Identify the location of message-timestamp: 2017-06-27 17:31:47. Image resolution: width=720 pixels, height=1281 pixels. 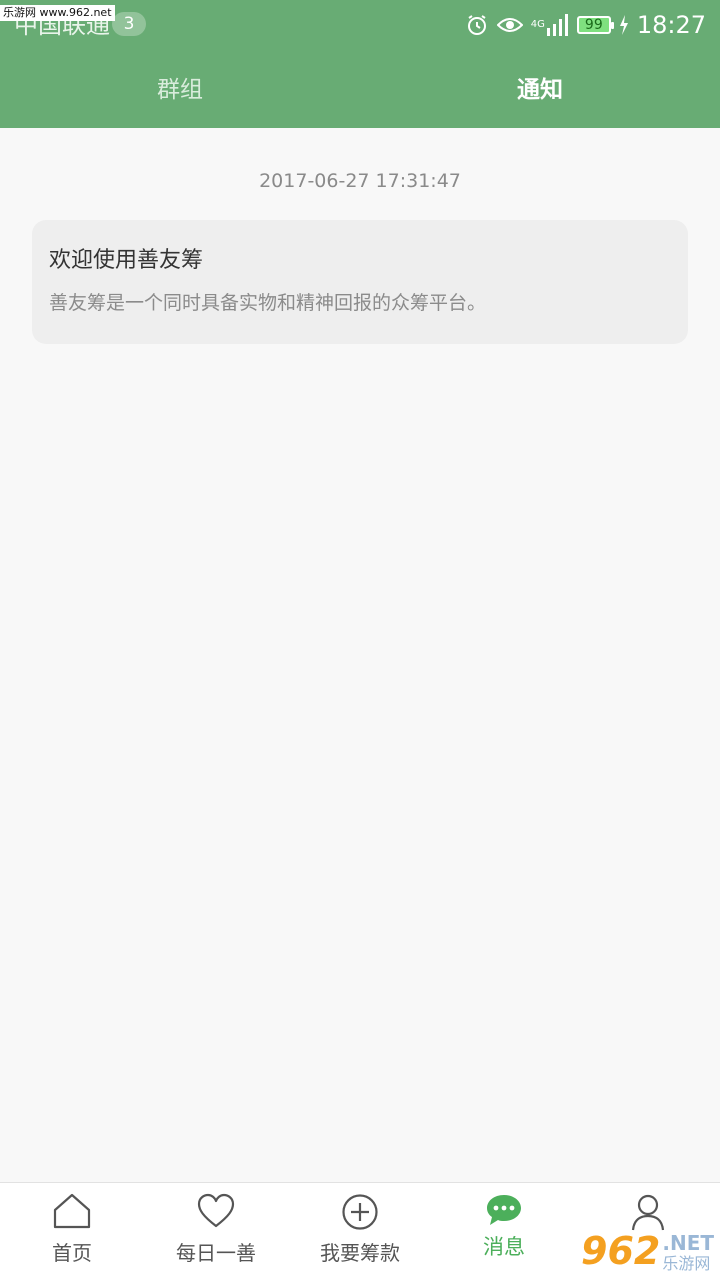
(360, 181).